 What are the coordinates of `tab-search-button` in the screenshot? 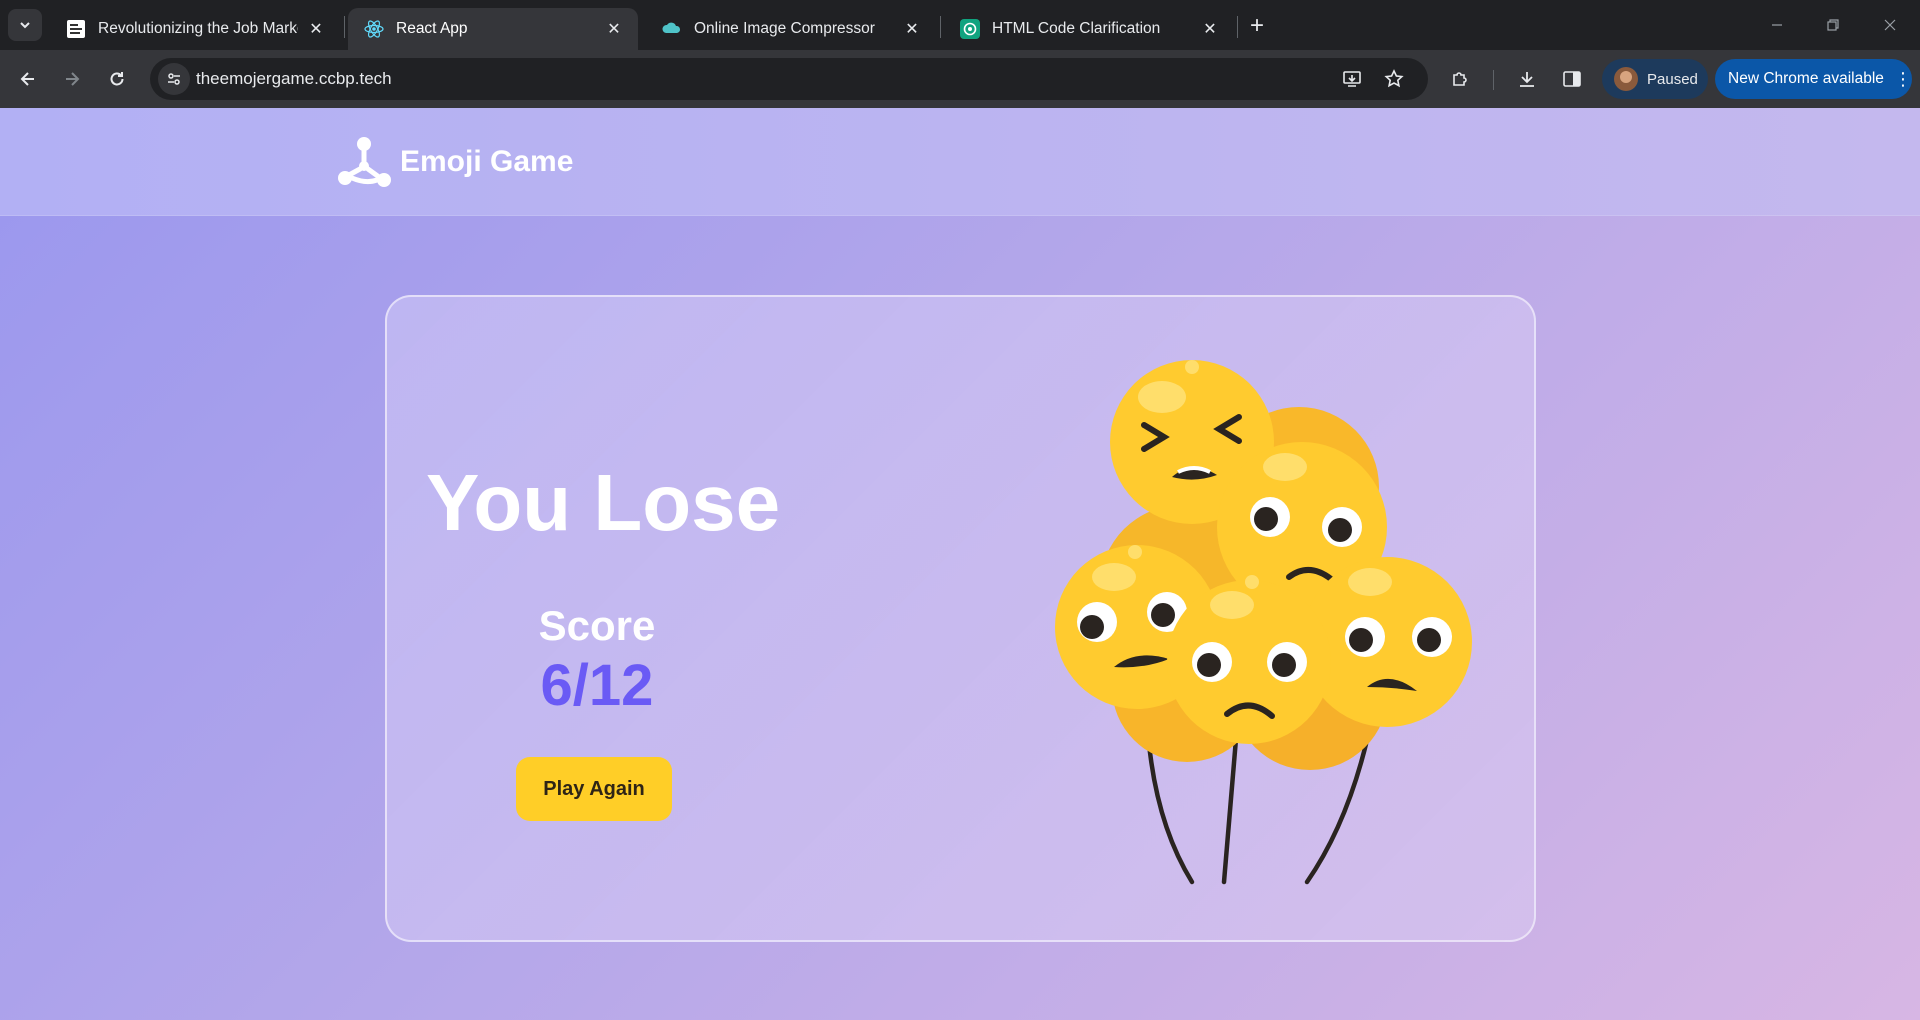 It's located at (25, 25).